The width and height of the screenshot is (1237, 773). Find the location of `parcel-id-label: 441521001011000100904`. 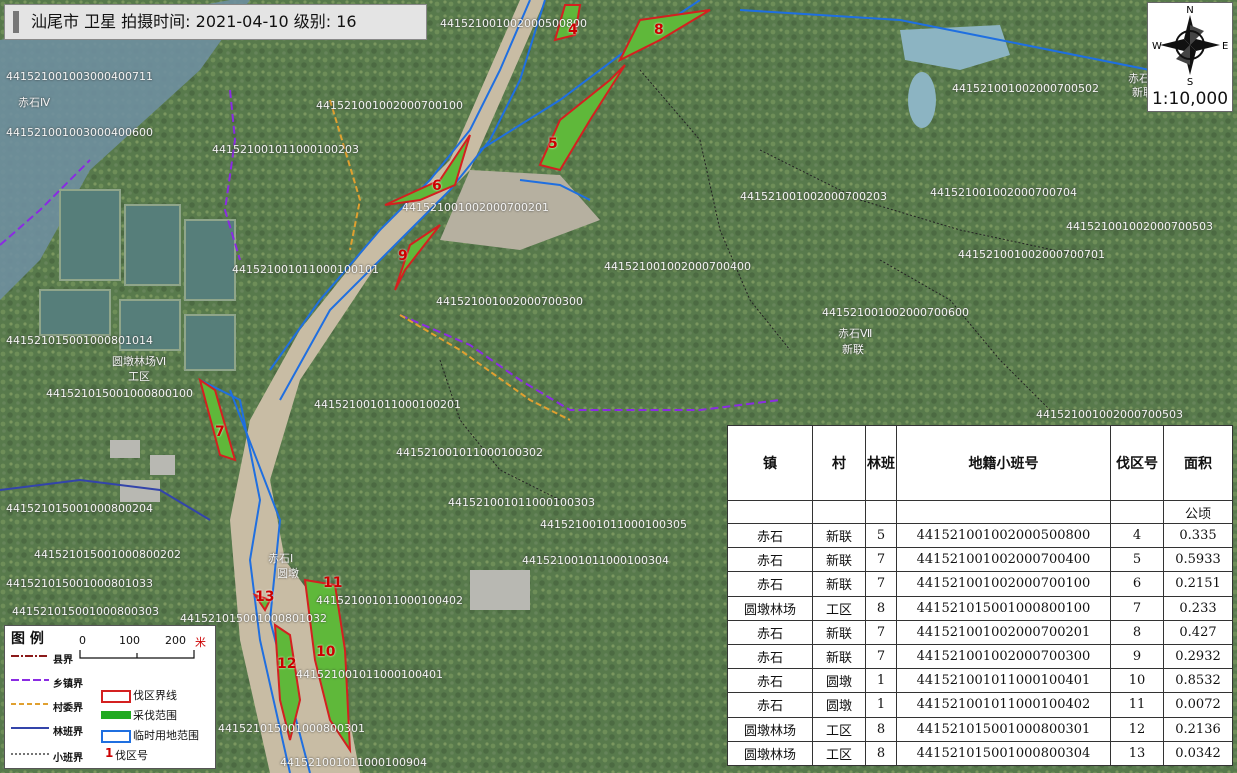

parcel-id-label: 441521001011000100904 is located at coordinates (353, 762).